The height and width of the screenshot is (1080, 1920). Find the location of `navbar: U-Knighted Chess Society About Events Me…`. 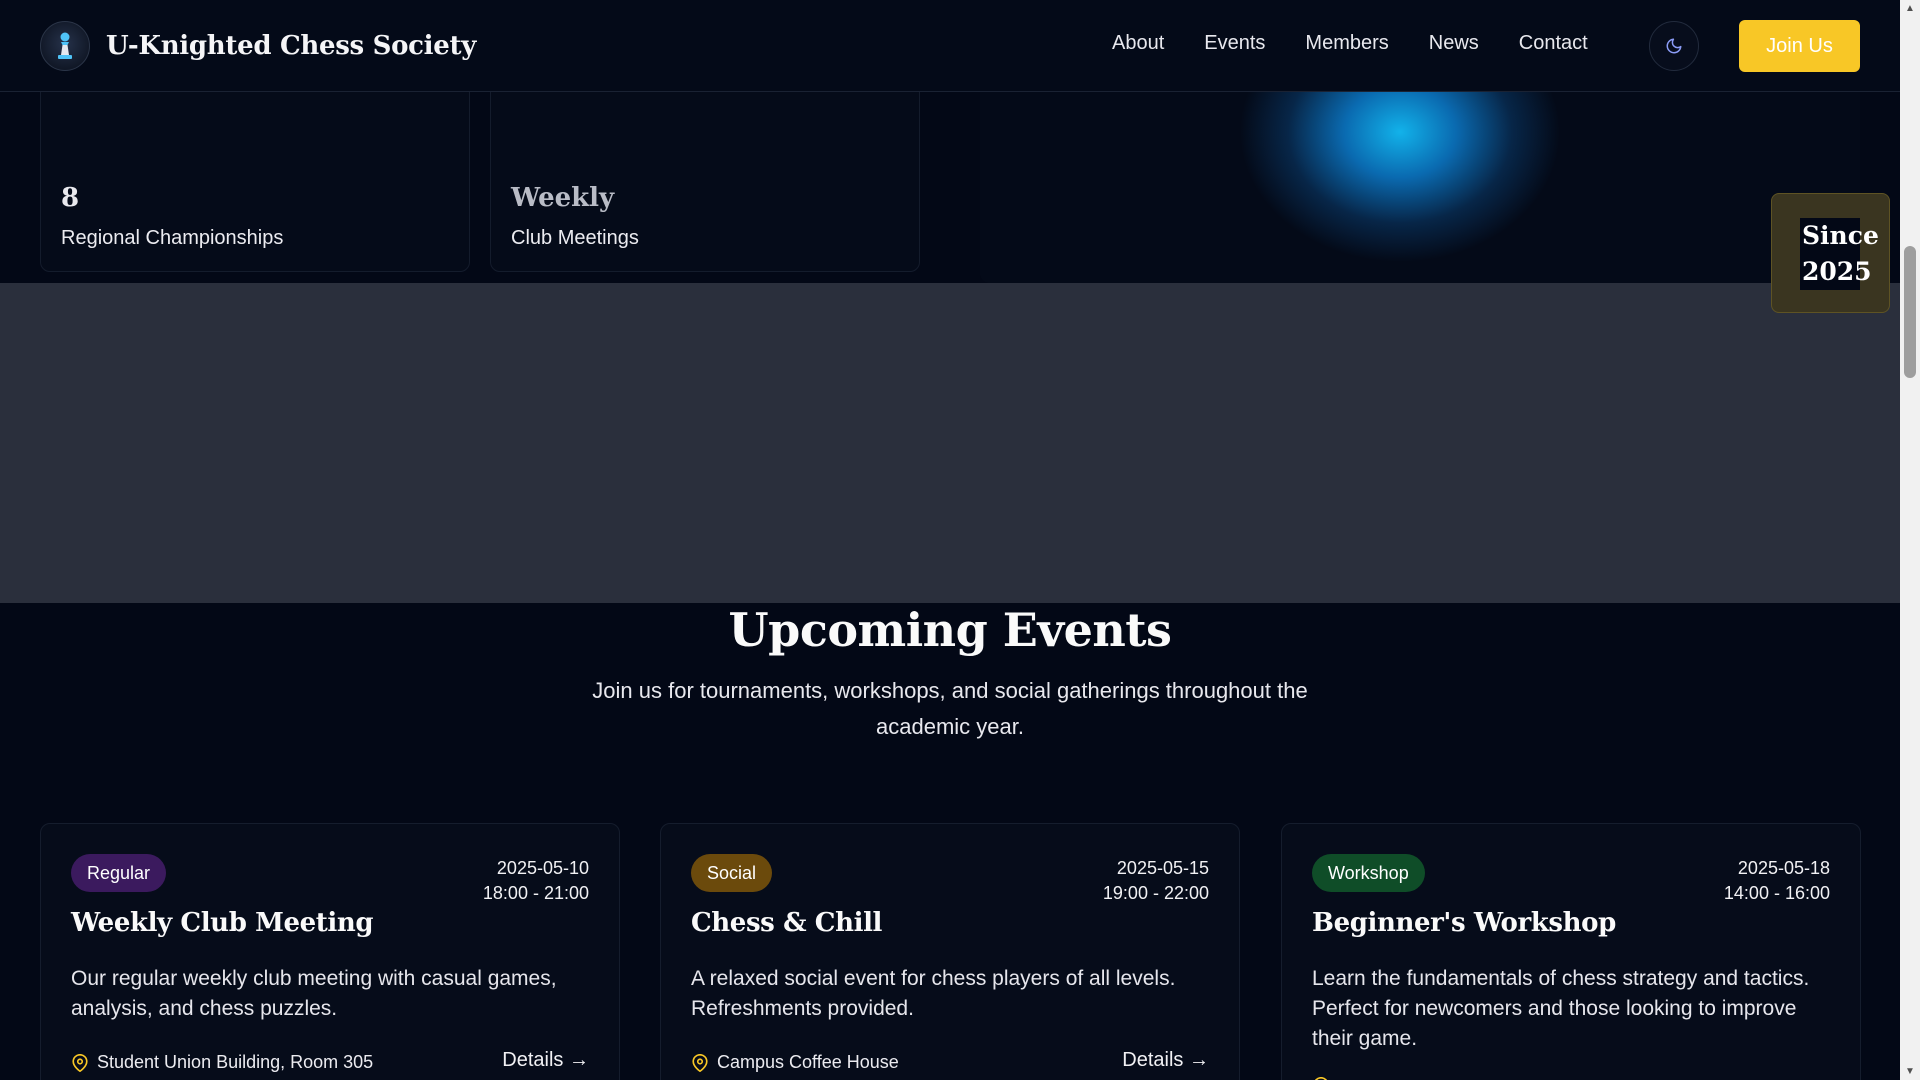

navbar: U-Knighted Chess Society About Events Me… is located at coordinates (950, 46).